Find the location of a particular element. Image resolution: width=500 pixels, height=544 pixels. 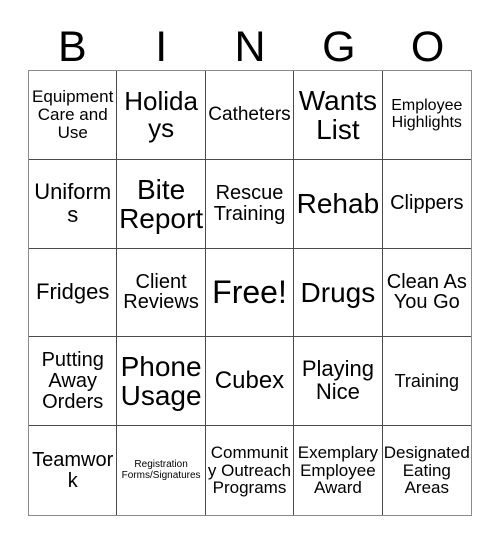

bingo-cell-label: Community Outreach Programs is located at coordinates (249, 470).